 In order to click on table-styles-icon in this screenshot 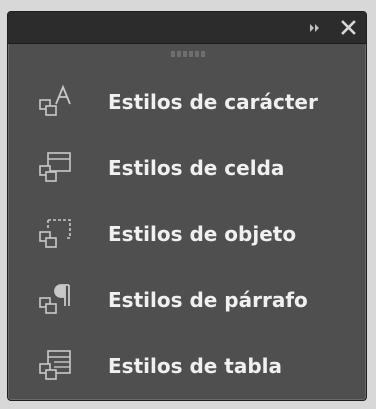, I will do `click(56, 366)`.